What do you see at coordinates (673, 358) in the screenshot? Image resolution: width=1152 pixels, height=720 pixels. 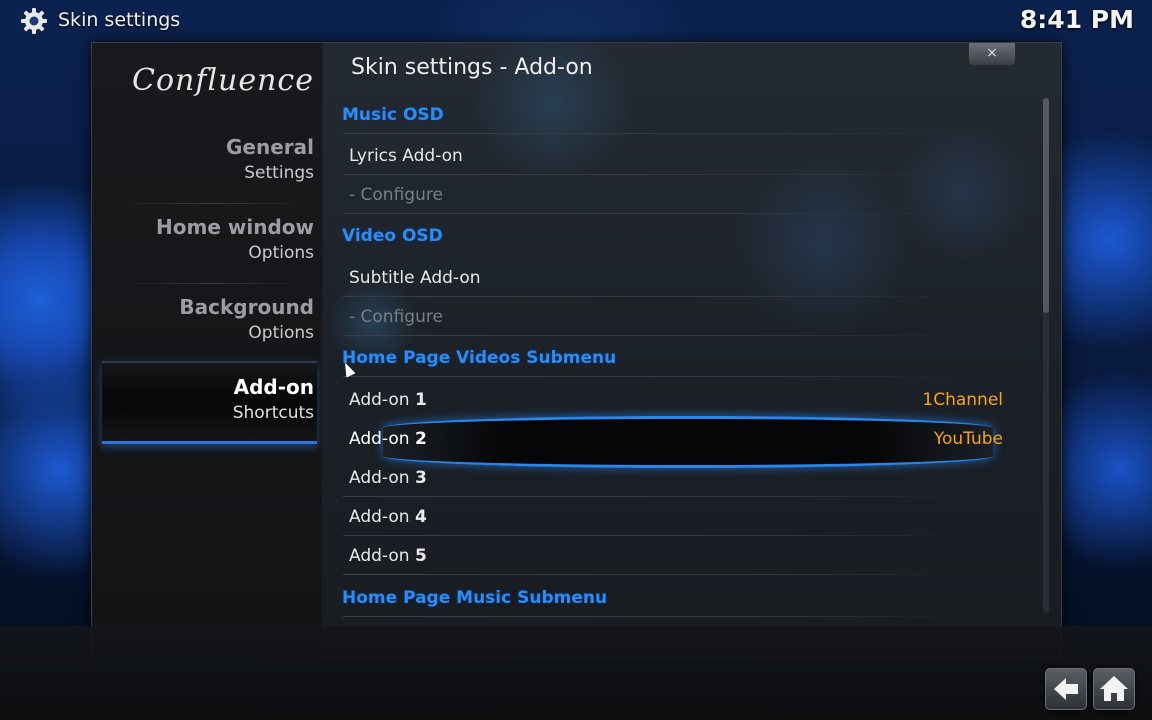 I see `section-header: Home Page Videos Submenu` at bounding box center [673, 358].